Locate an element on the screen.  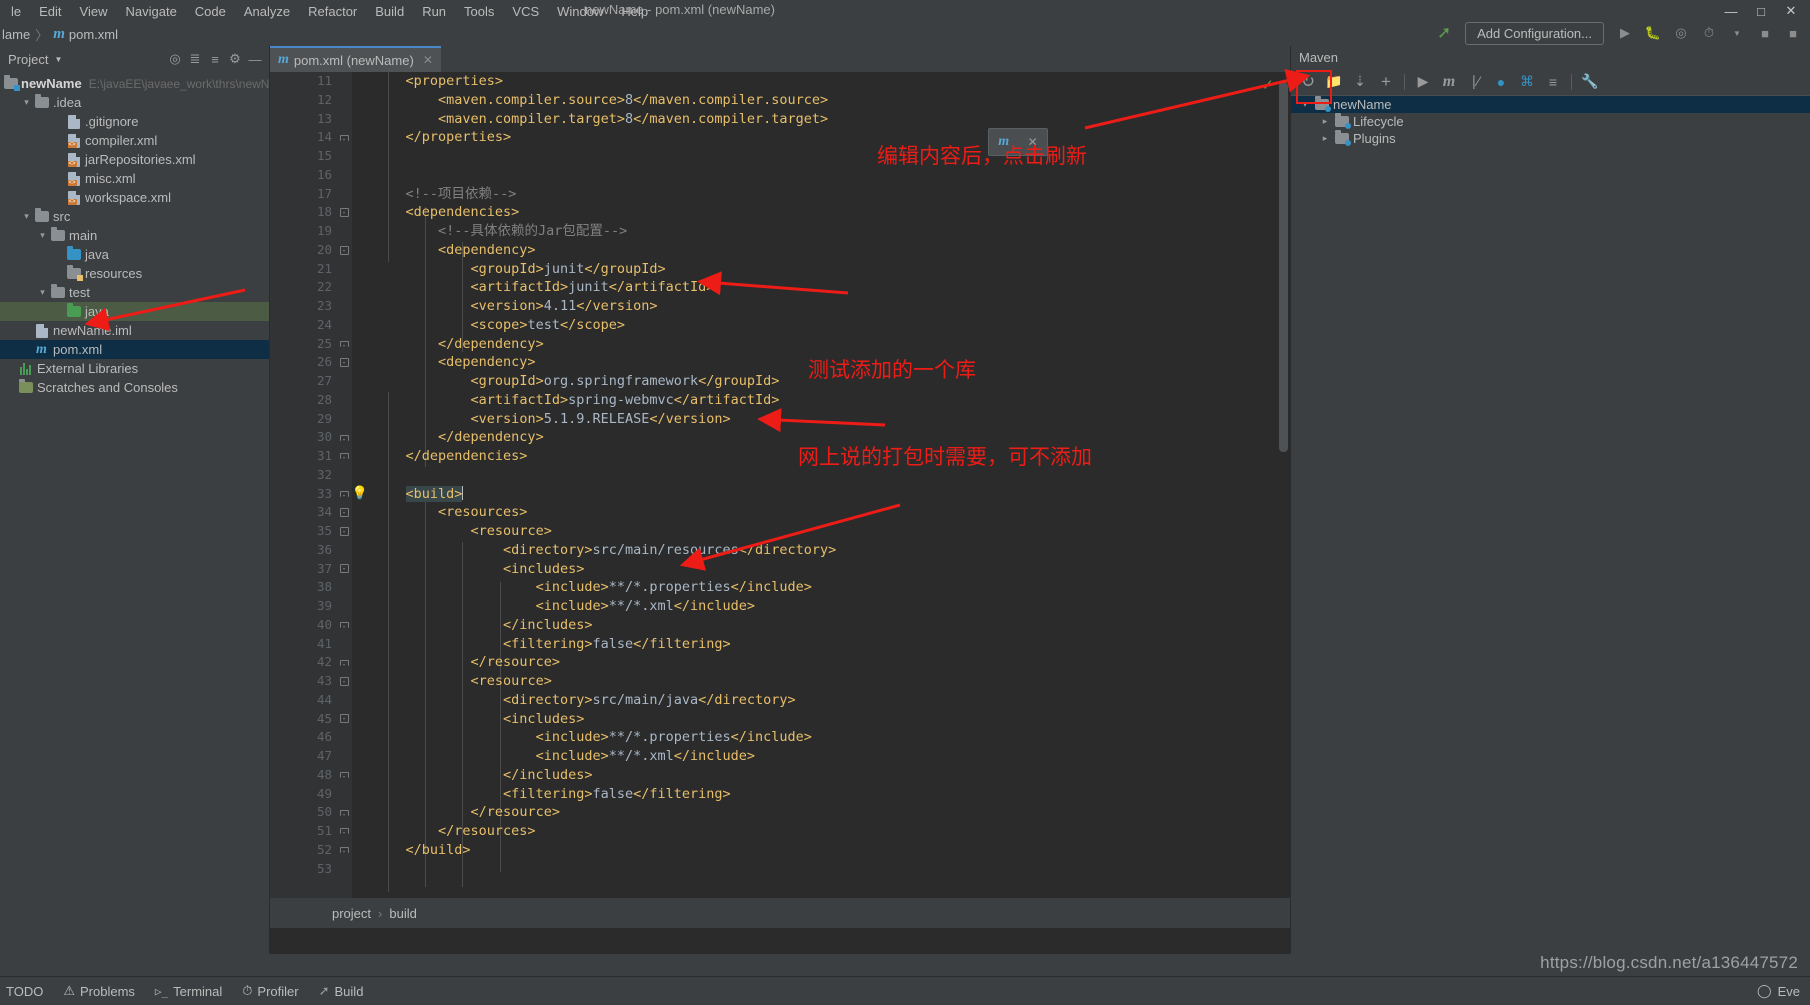
show-dependencies-icon: ⌘ is located at coordinates (1527, 82).